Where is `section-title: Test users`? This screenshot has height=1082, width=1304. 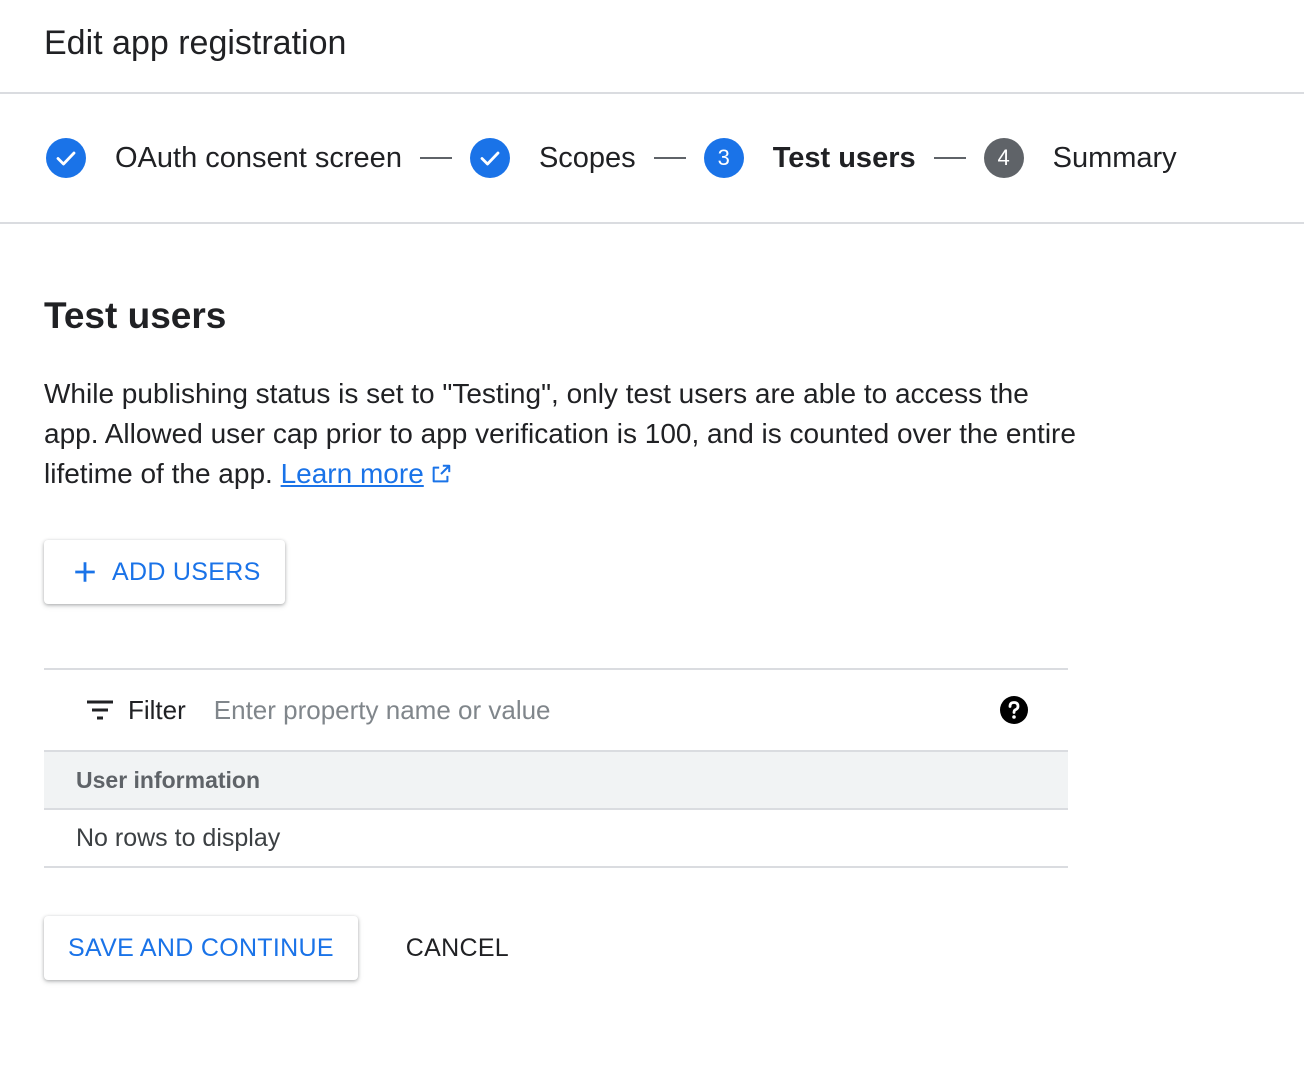 section-title: Test users is located at coordinates (135, 315).